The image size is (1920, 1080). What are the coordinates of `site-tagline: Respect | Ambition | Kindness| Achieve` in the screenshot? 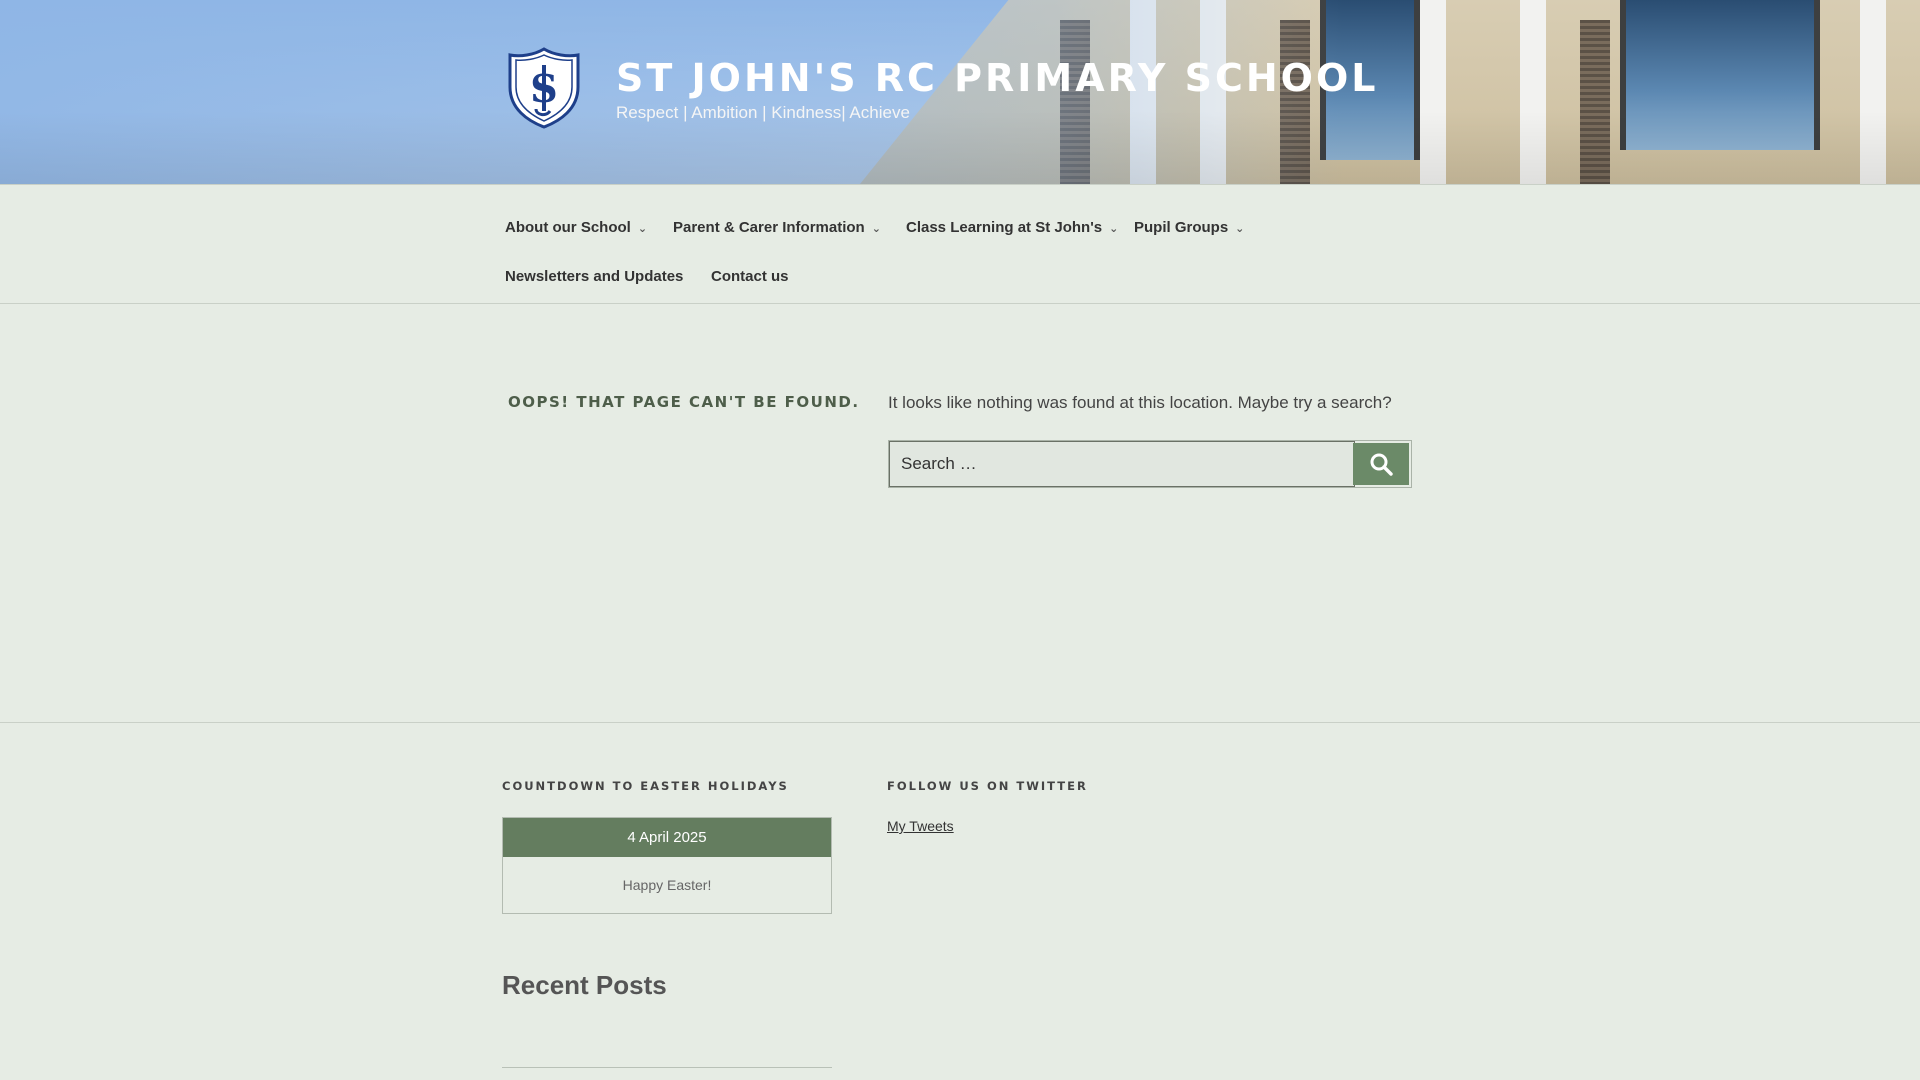 It's located at (763, 112).